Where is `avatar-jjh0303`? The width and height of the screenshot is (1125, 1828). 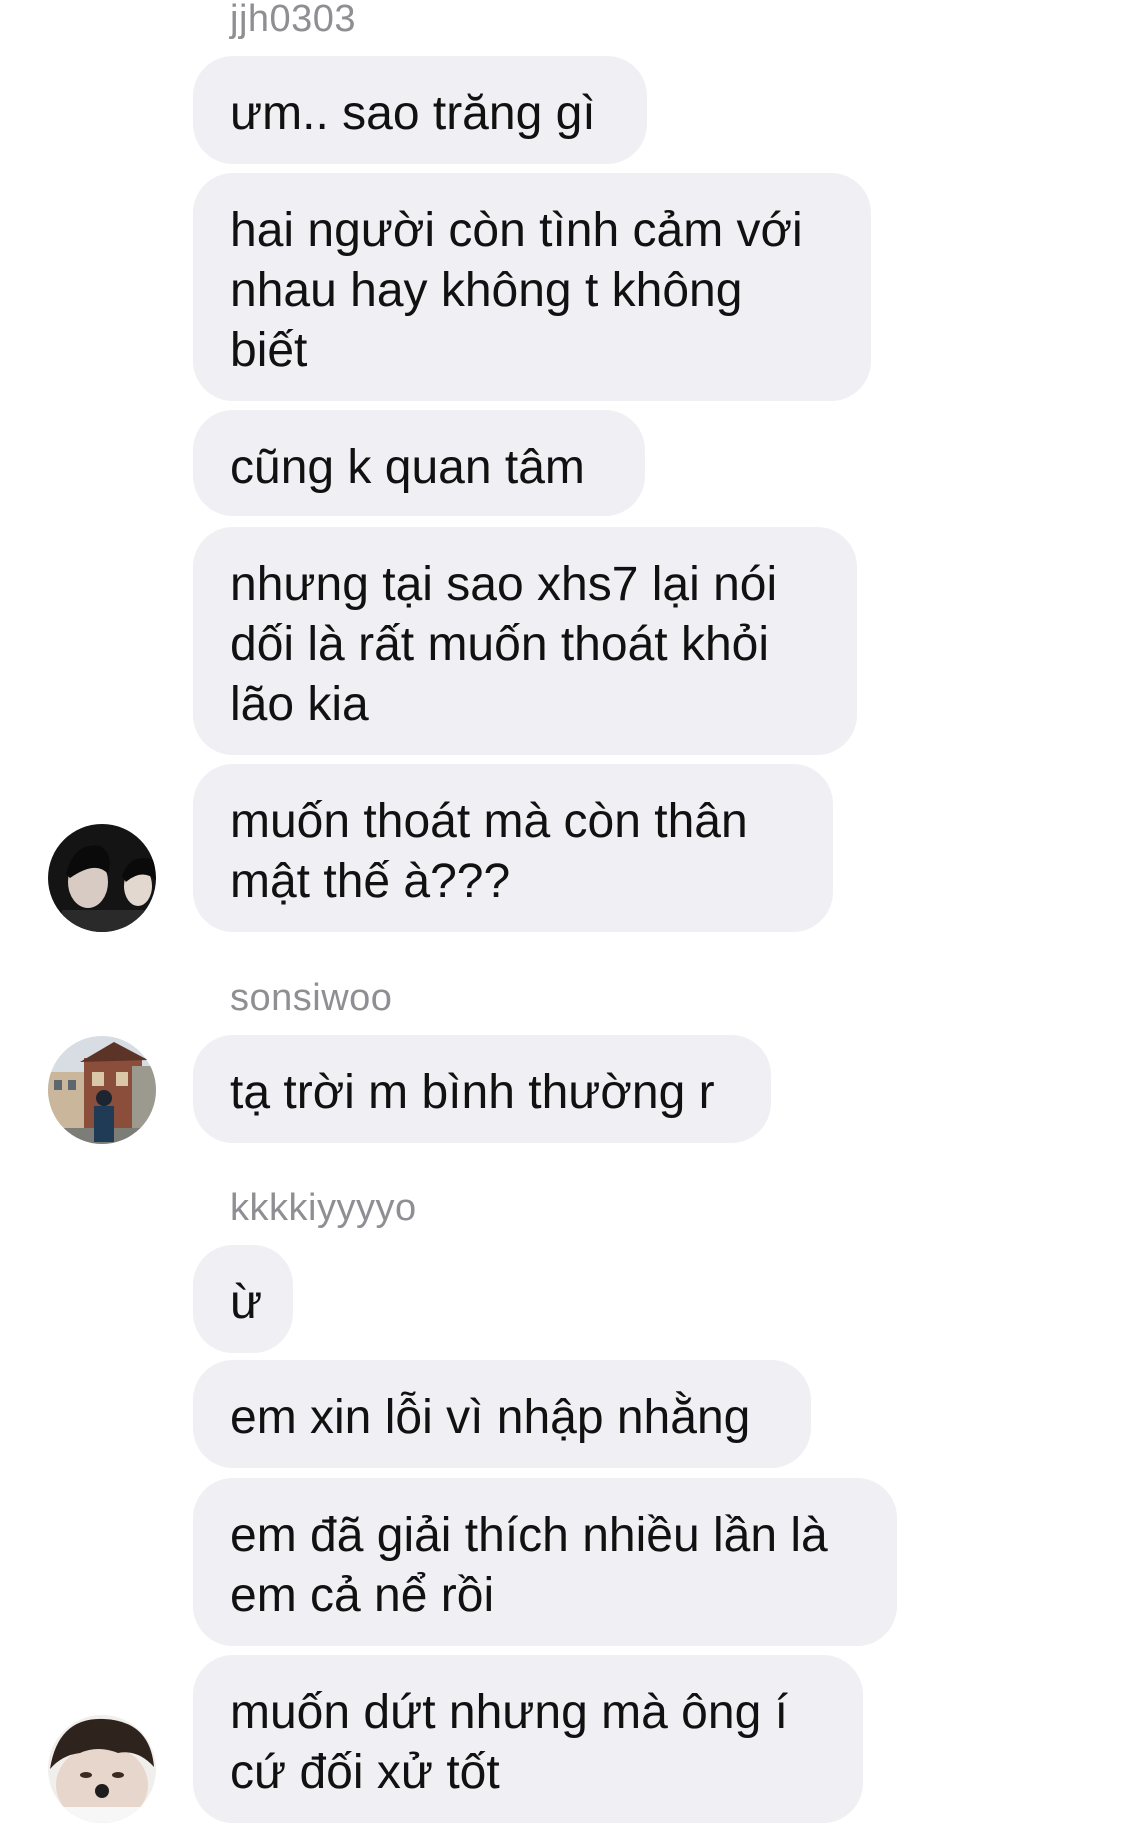 avatar-jjh0303 is located at coordinates (102, 878).